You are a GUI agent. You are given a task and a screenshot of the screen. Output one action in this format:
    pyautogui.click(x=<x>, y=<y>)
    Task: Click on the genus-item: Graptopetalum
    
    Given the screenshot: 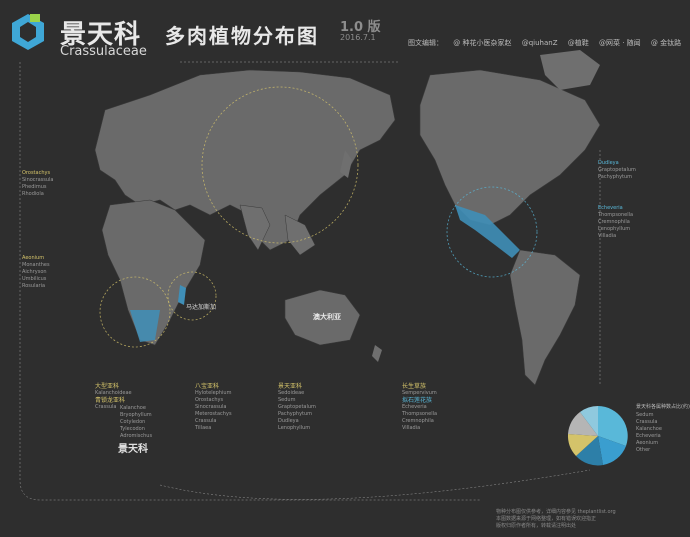 What is the action you would take?
    pyautogui.click(x=297, y=407)
    